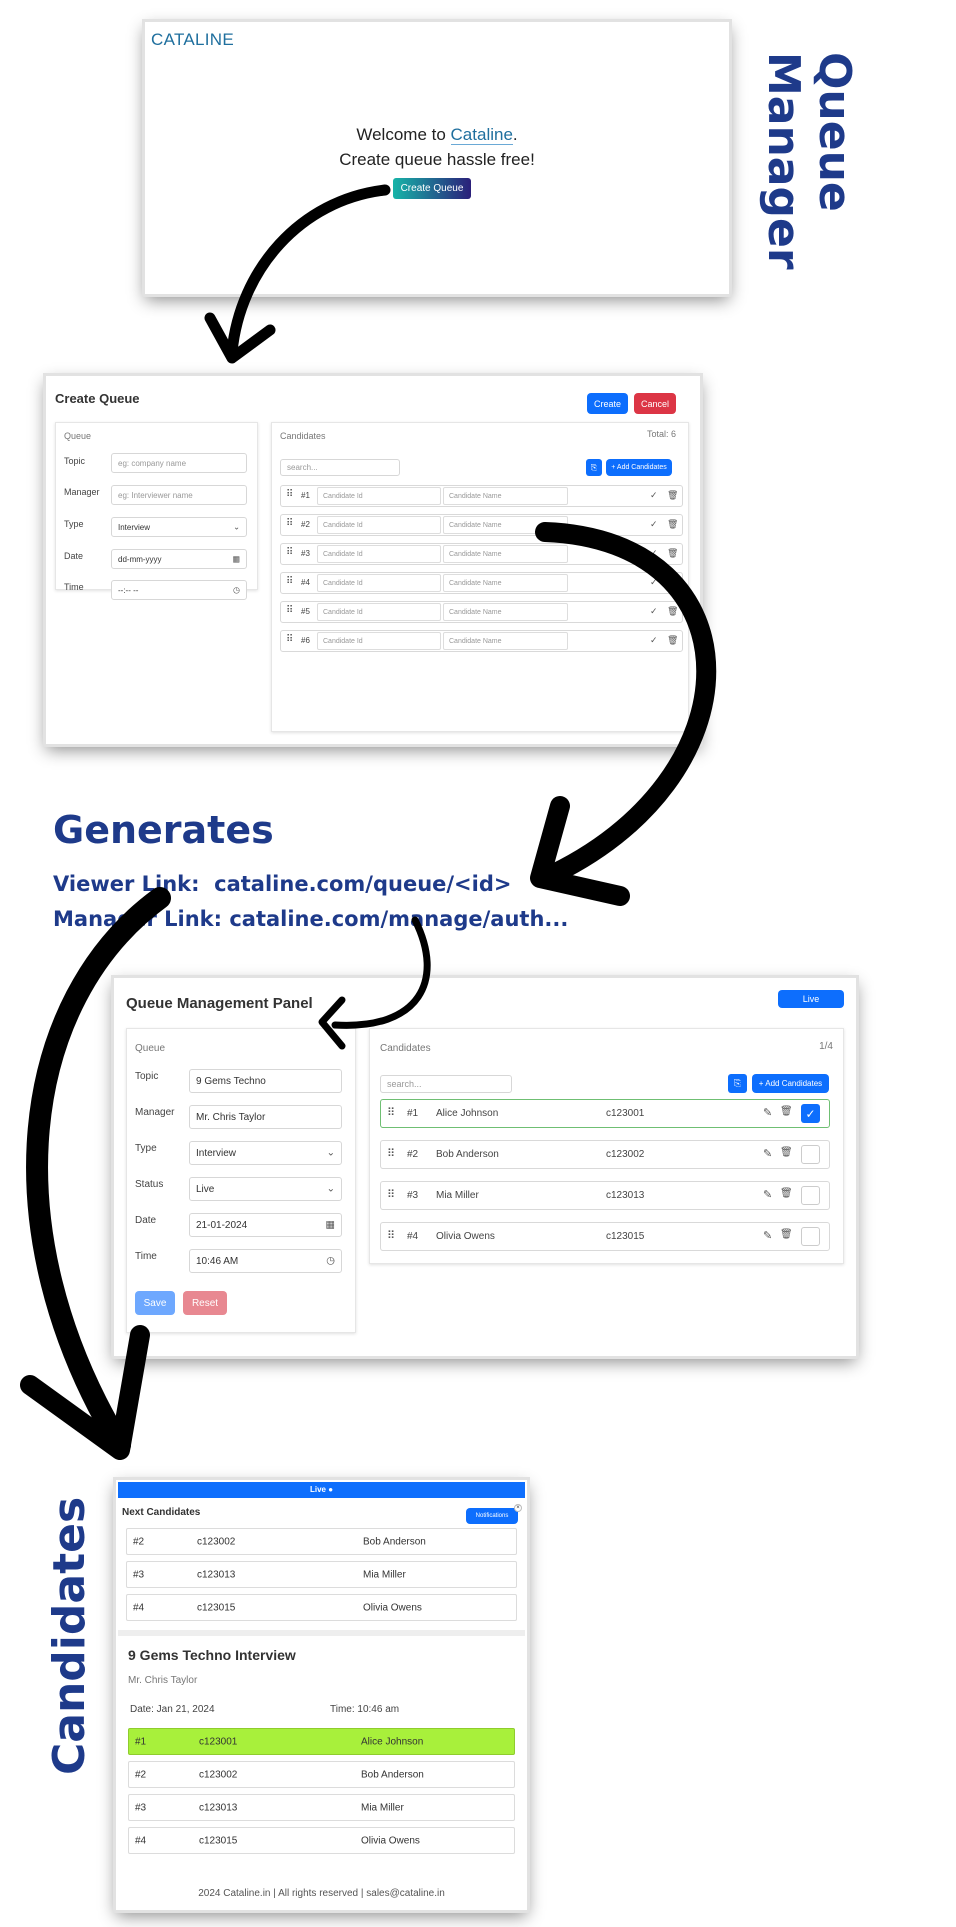 The height and width of the screenshot is (1927, 956). Describe the element at coordinates (218, 1774) in the screenshot. I see `candidate-id: c123002` at that location.